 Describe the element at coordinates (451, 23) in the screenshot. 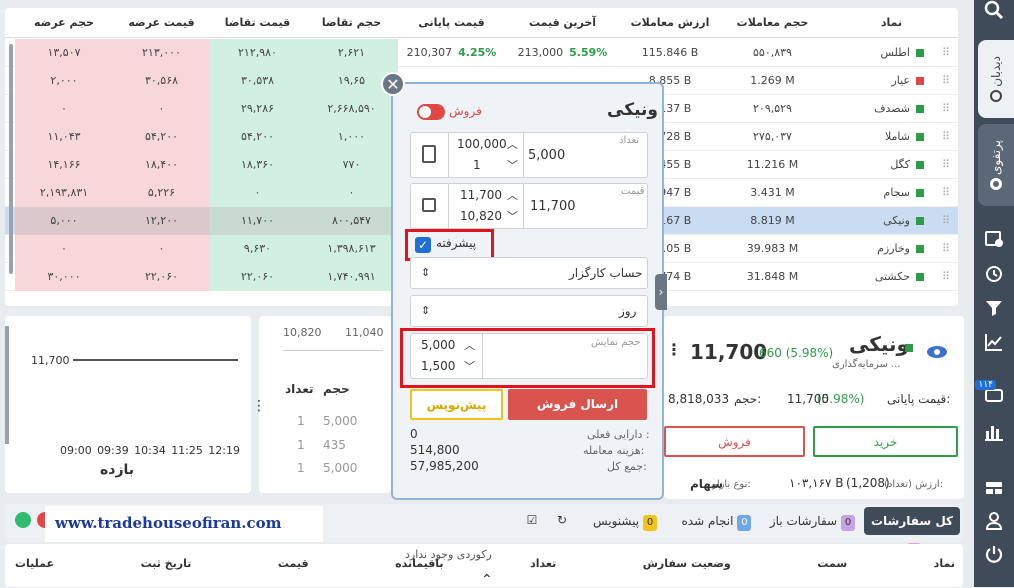

I see `header-close-price: قیمت پایانی` at that location.